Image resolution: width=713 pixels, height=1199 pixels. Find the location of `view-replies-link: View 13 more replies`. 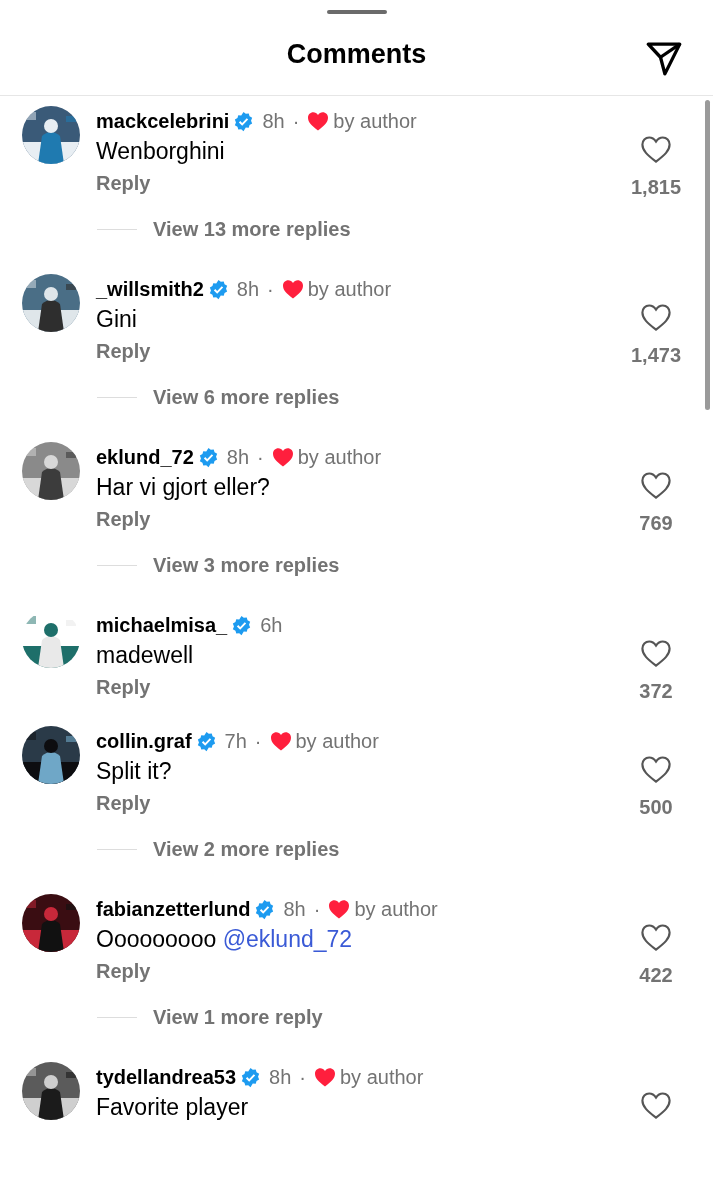

view-replies-link: View 13 more replies is located at coordinates (252, 229).